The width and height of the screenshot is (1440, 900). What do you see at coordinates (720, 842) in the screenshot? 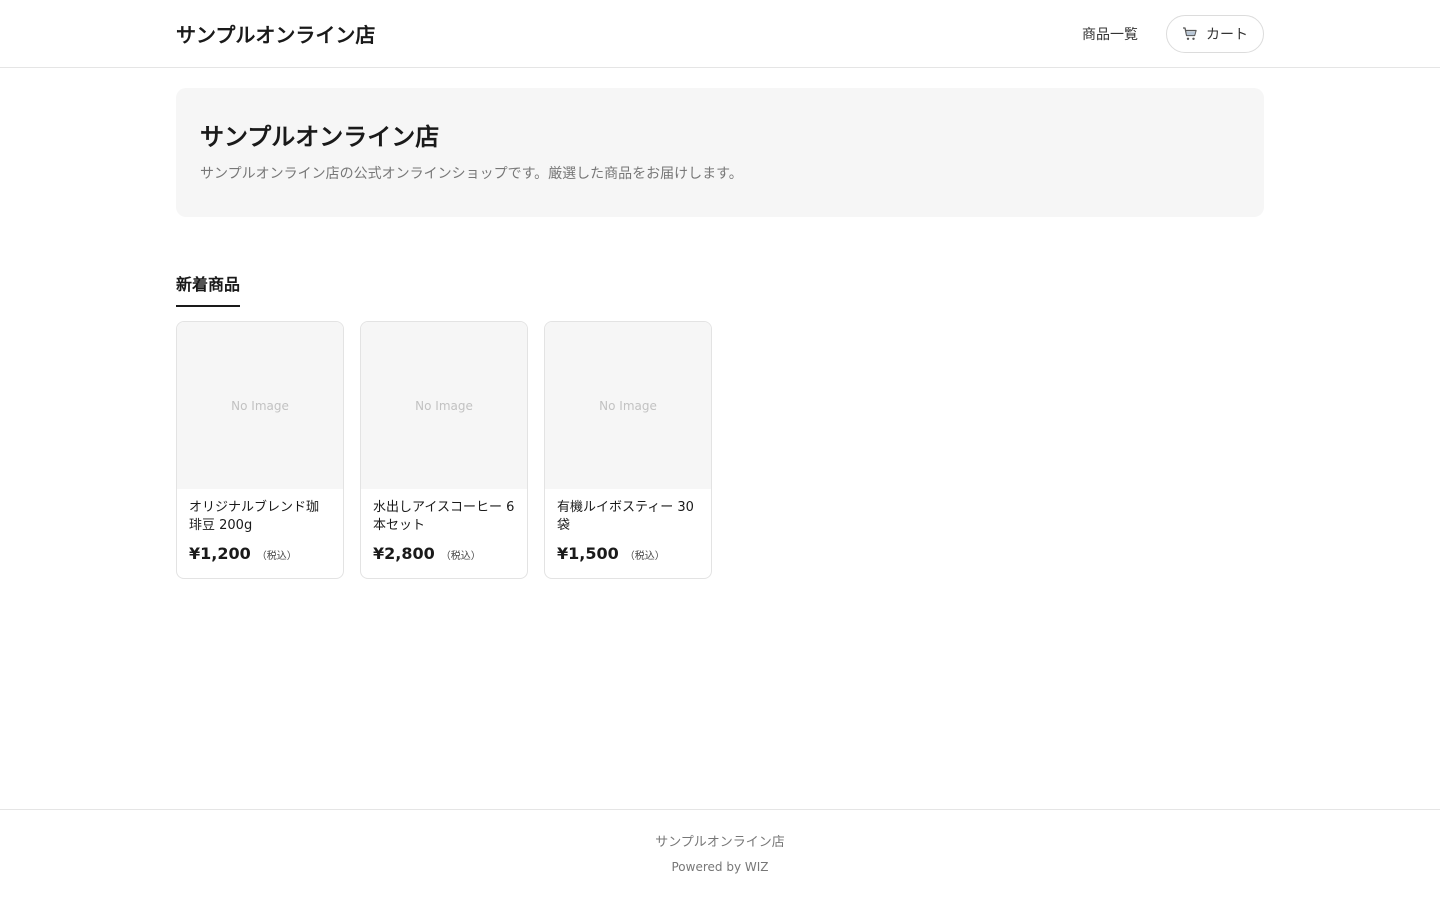
I see `footer-shop-name: サンプルオンライン店` at bounding box center [720, 842].